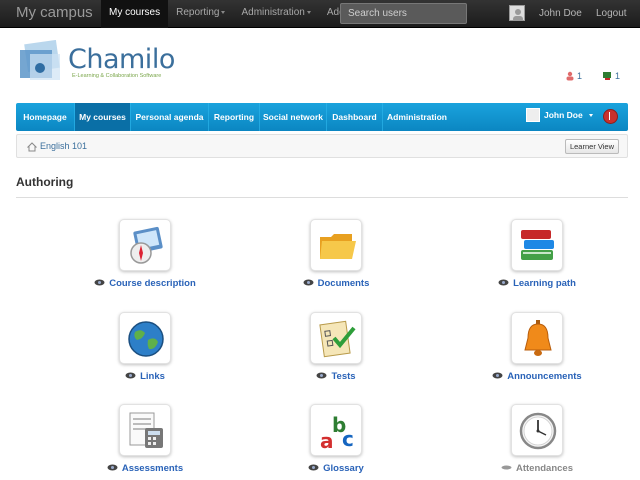  What do you see at coordinates (417, 117) in the screenshot?
I see `menu-administration: Administration` at bounding box center [417, 117].